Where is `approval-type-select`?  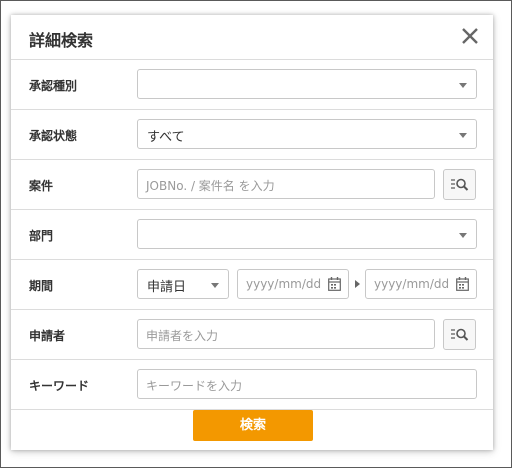 approval-type-select is located at coordinates (307, 84).